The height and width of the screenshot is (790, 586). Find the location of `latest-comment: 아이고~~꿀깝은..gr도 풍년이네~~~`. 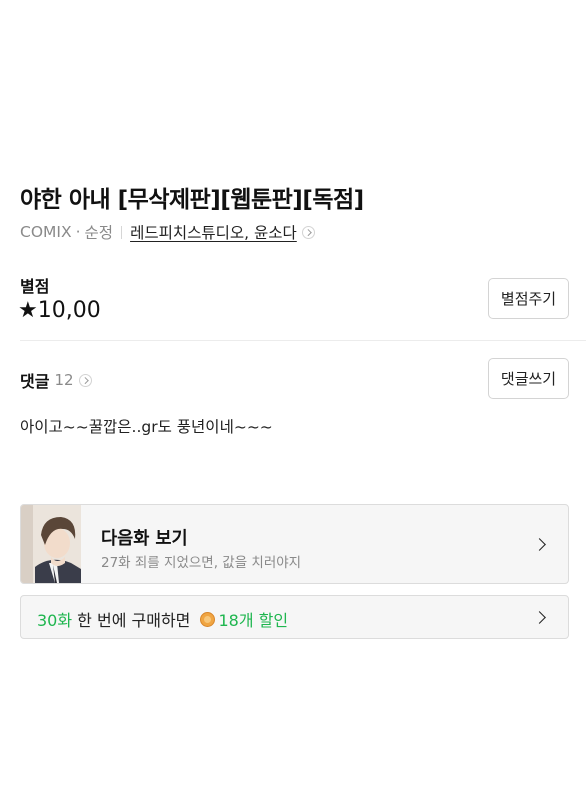

latest-comment: 아이고~~꿀깝은..gr도 풍년이네~~~ is located at coordinates (146, 427).